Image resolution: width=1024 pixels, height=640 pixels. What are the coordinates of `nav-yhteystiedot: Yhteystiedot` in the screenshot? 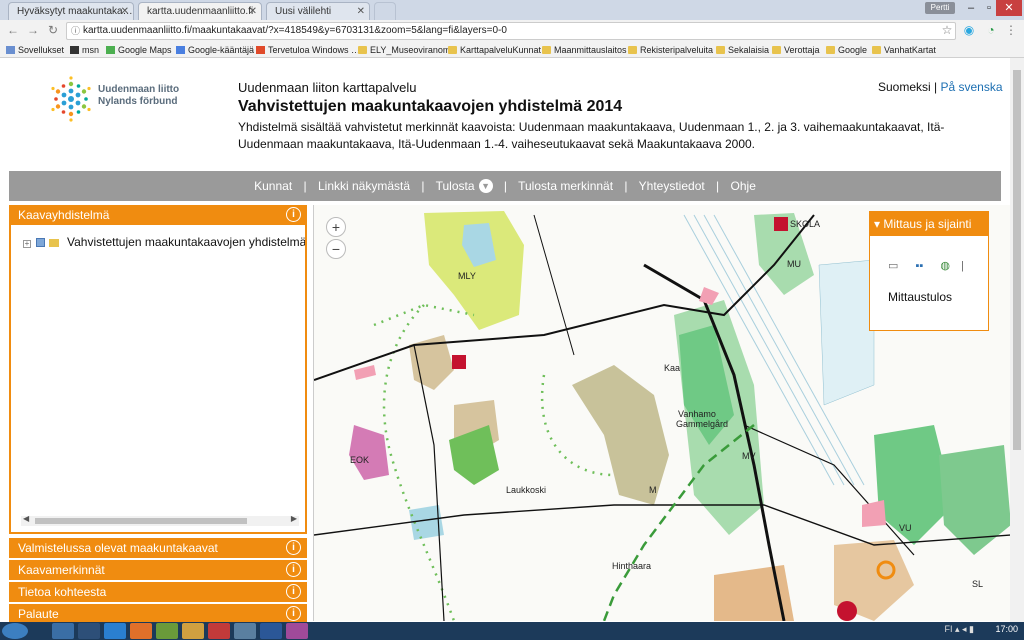 It's located at (672, 186).